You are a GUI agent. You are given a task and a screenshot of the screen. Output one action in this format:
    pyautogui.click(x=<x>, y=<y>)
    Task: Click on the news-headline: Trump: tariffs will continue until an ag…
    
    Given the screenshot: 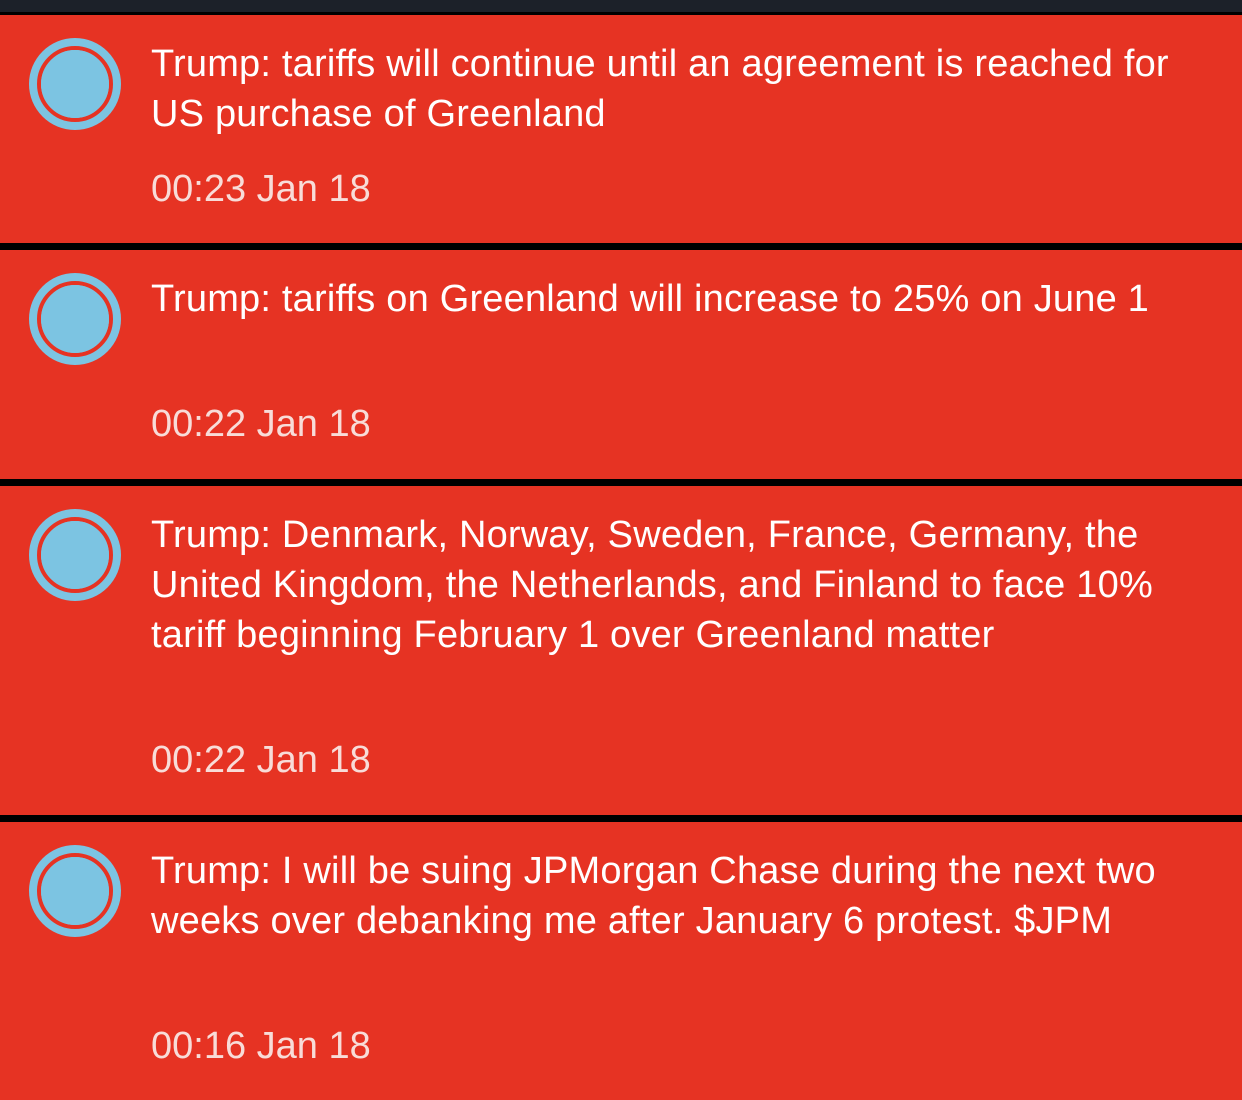 What is the action you would take?
    pyautogui.click(x=660, y=89)
    